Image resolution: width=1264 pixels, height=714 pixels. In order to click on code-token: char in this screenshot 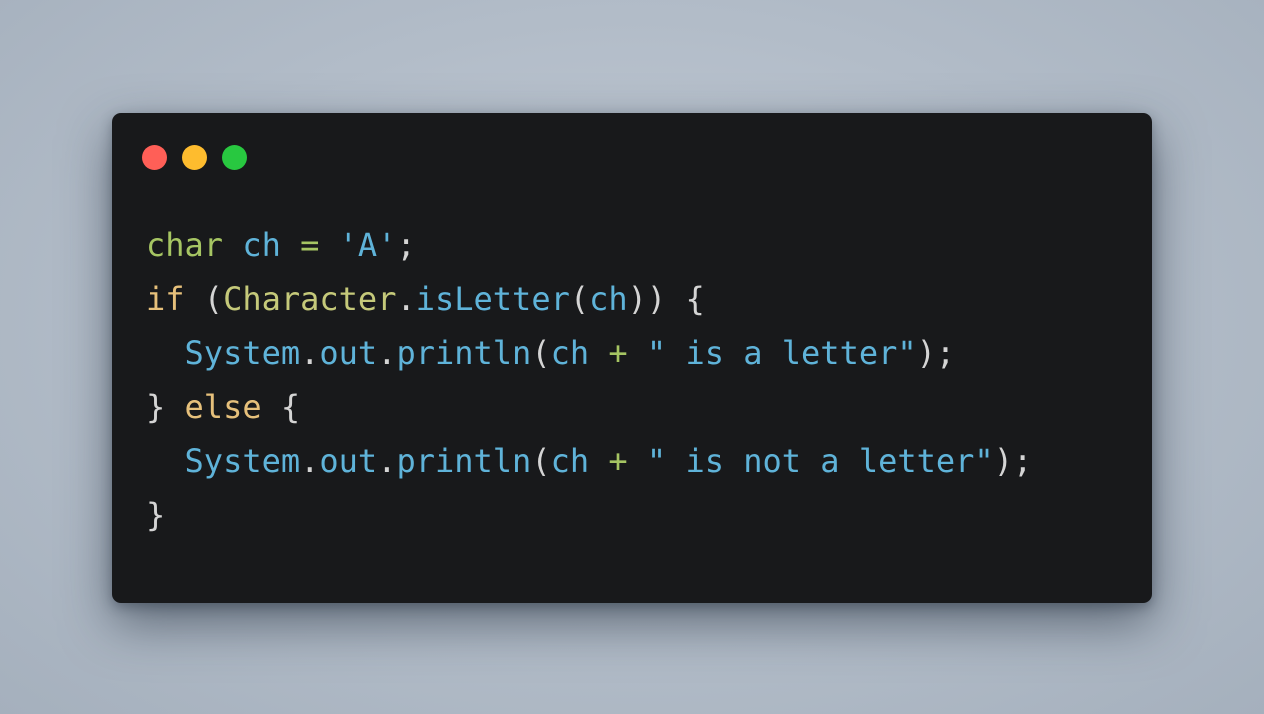, I will do `click(185, 245)`.